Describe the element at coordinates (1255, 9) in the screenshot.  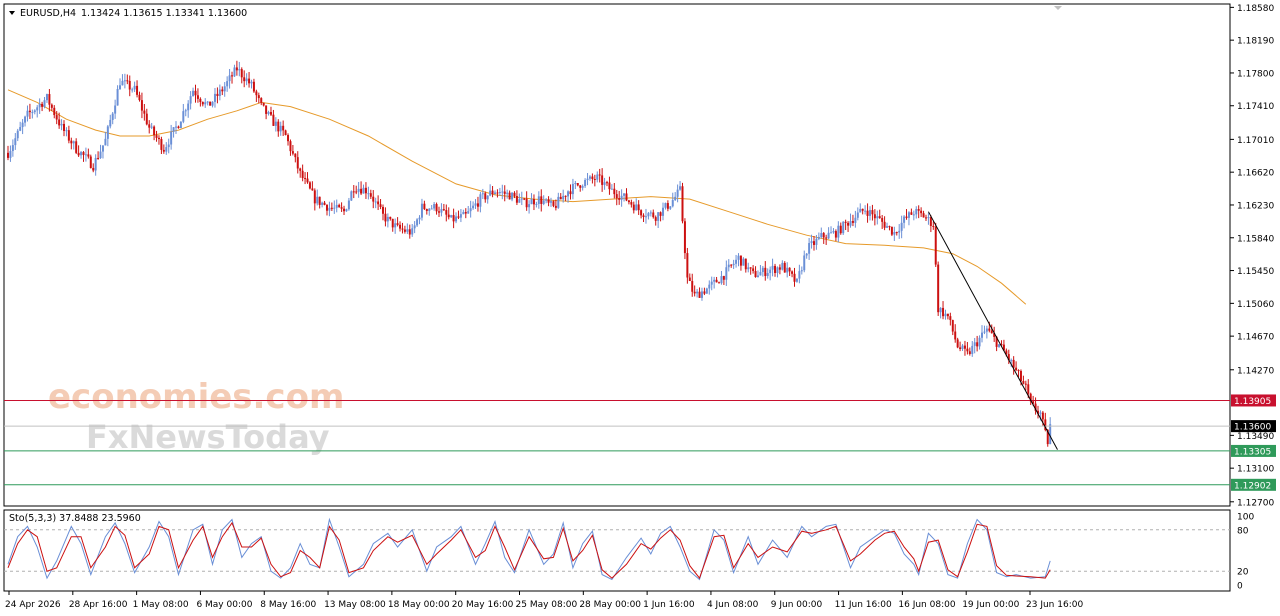
I see `price-tick-label: 1.18580` at that location.